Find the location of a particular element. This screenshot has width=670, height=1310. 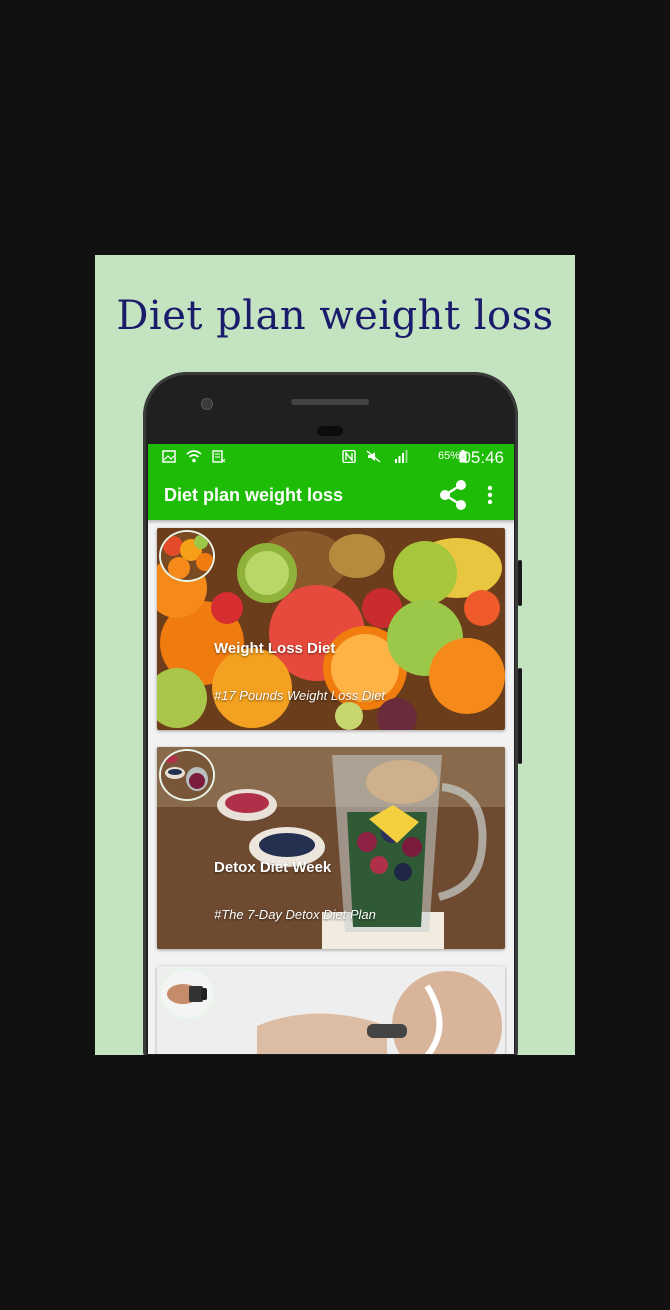

overflow-menu-icon is located at coordinates (490, 495).